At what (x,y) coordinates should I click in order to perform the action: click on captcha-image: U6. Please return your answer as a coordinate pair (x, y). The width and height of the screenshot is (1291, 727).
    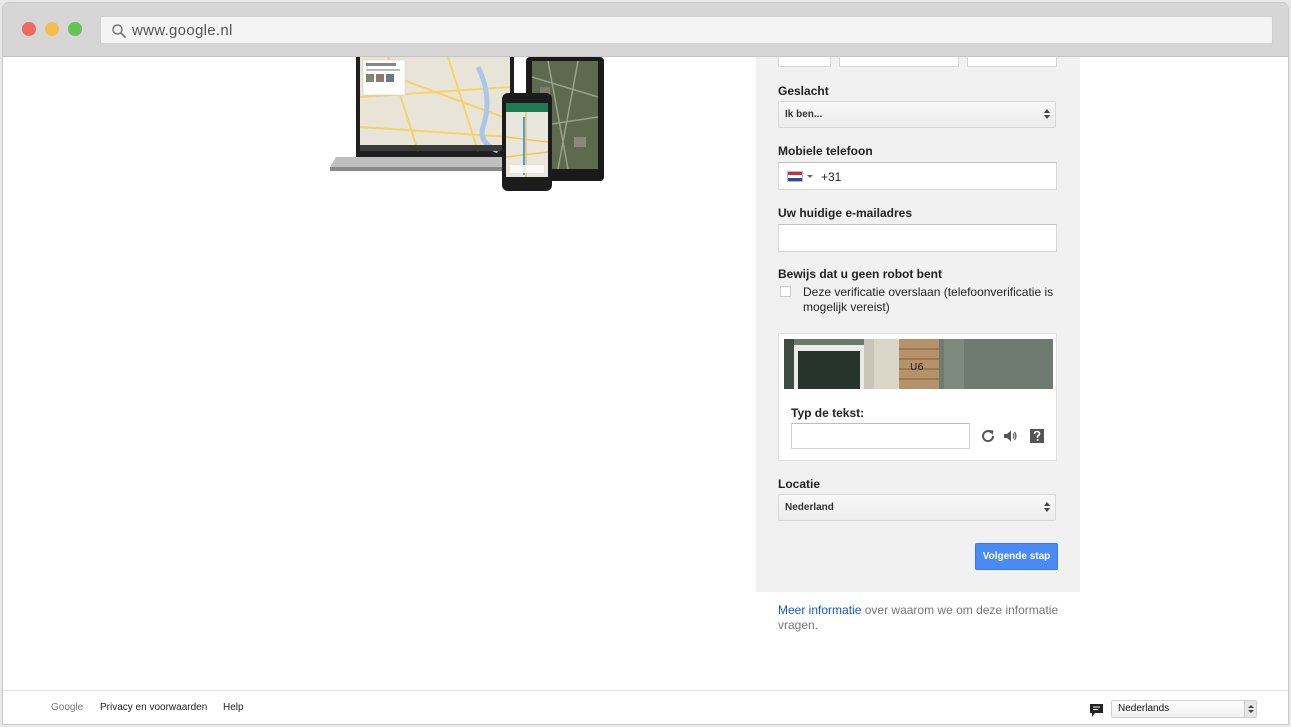
    Looking at the image, I should click on (918, 364).